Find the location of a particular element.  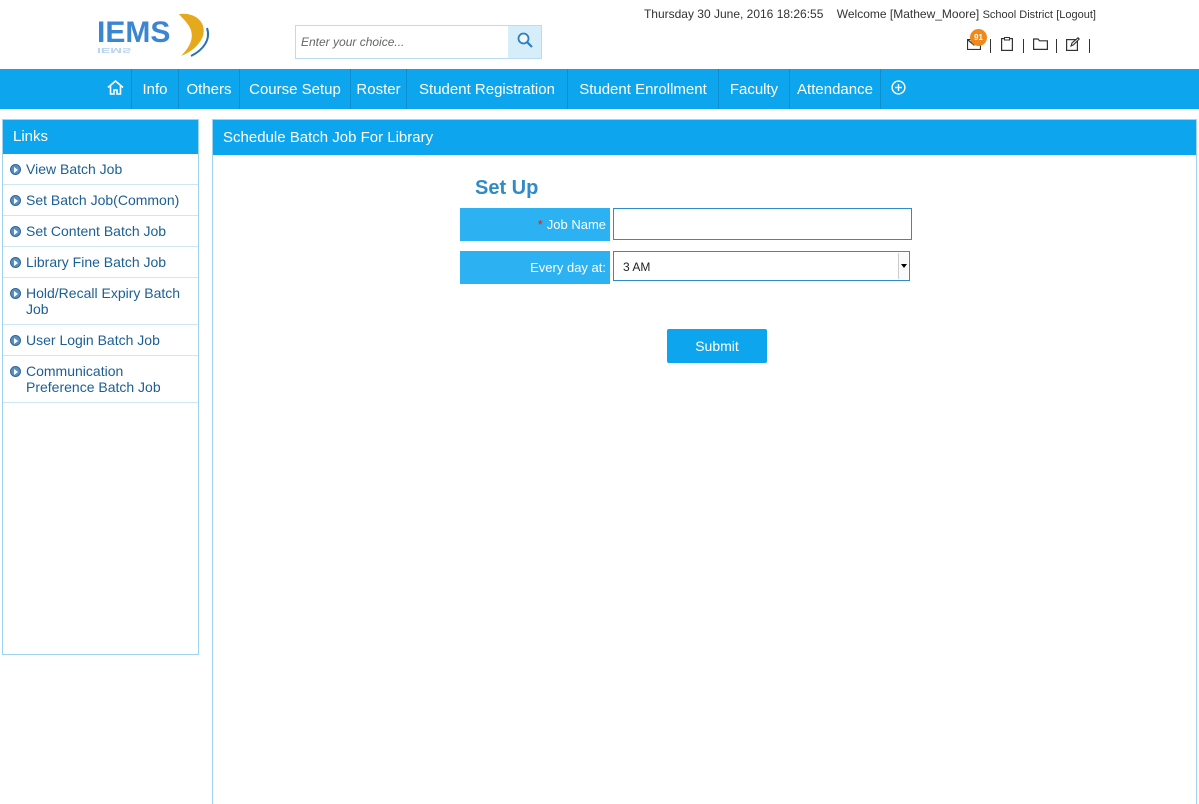

job-name-label: * Job Name is located at coordinates (535, 224).